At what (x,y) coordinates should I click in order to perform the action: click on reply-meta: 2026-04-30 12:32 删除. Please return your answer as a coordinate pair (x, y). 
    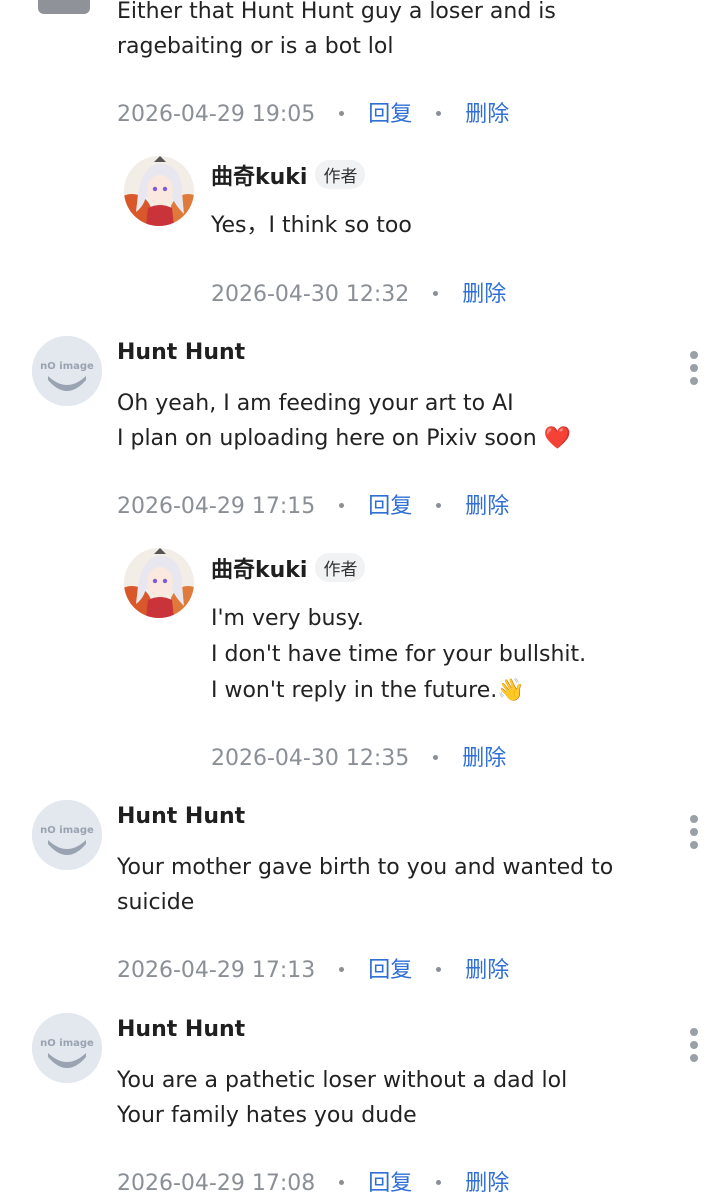
    Looking at the image, I should click on (358, 292).